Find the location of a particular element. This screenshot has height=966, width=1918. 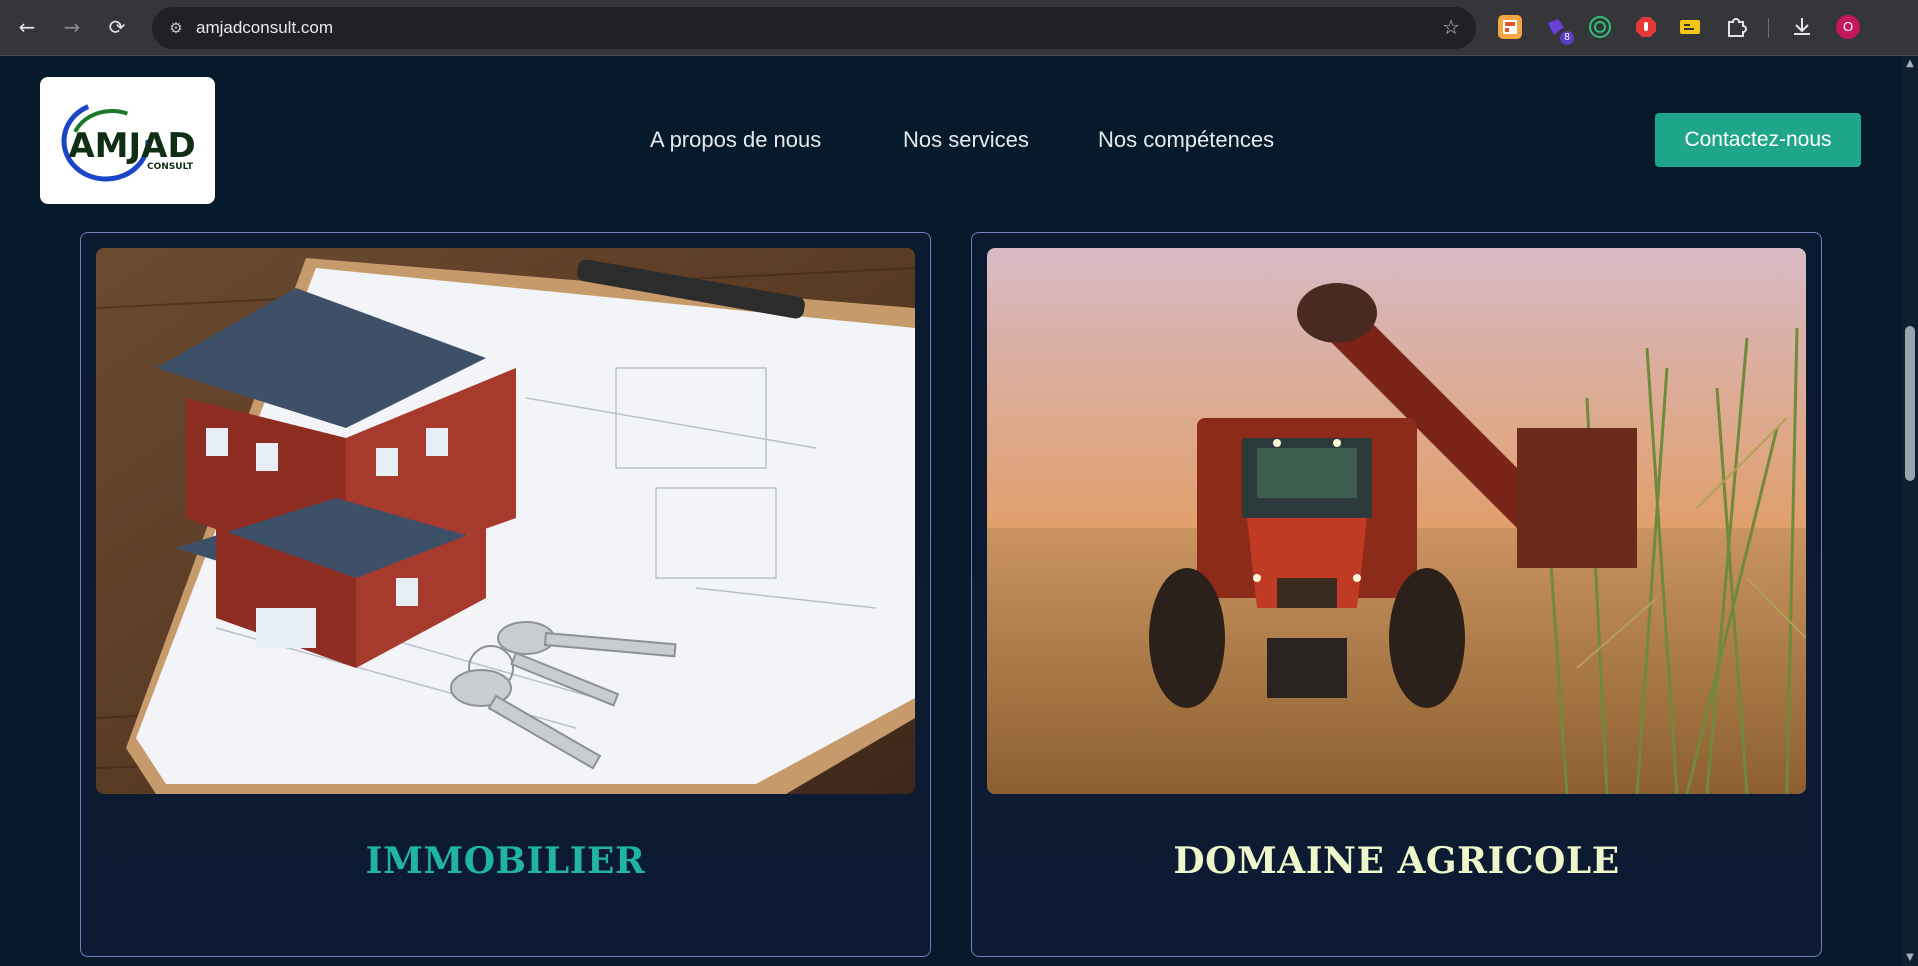

bookmark-star-icon: ☆ is located at coordinates (1451, 27).